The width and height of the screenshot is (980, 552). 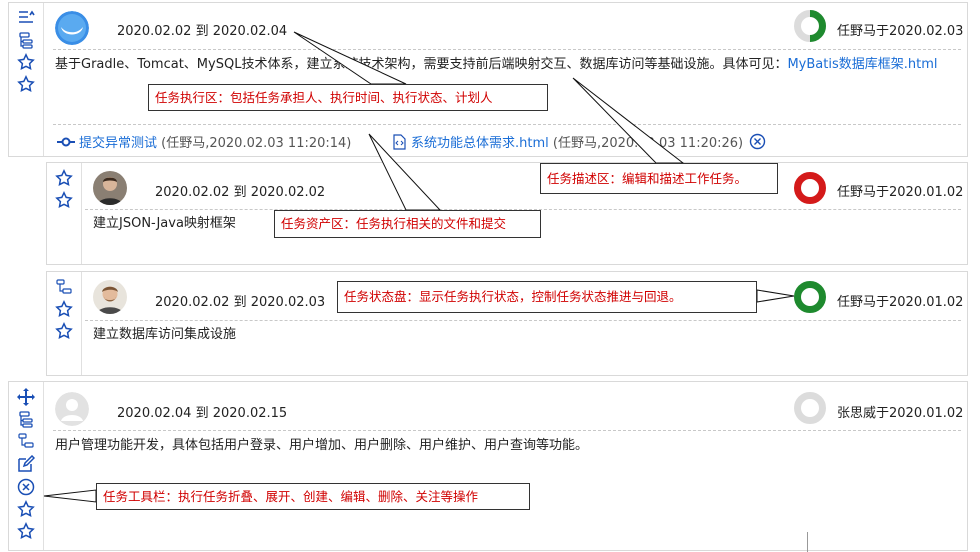 I want to click on avatar-placeholder, so click(x=72, y=409).